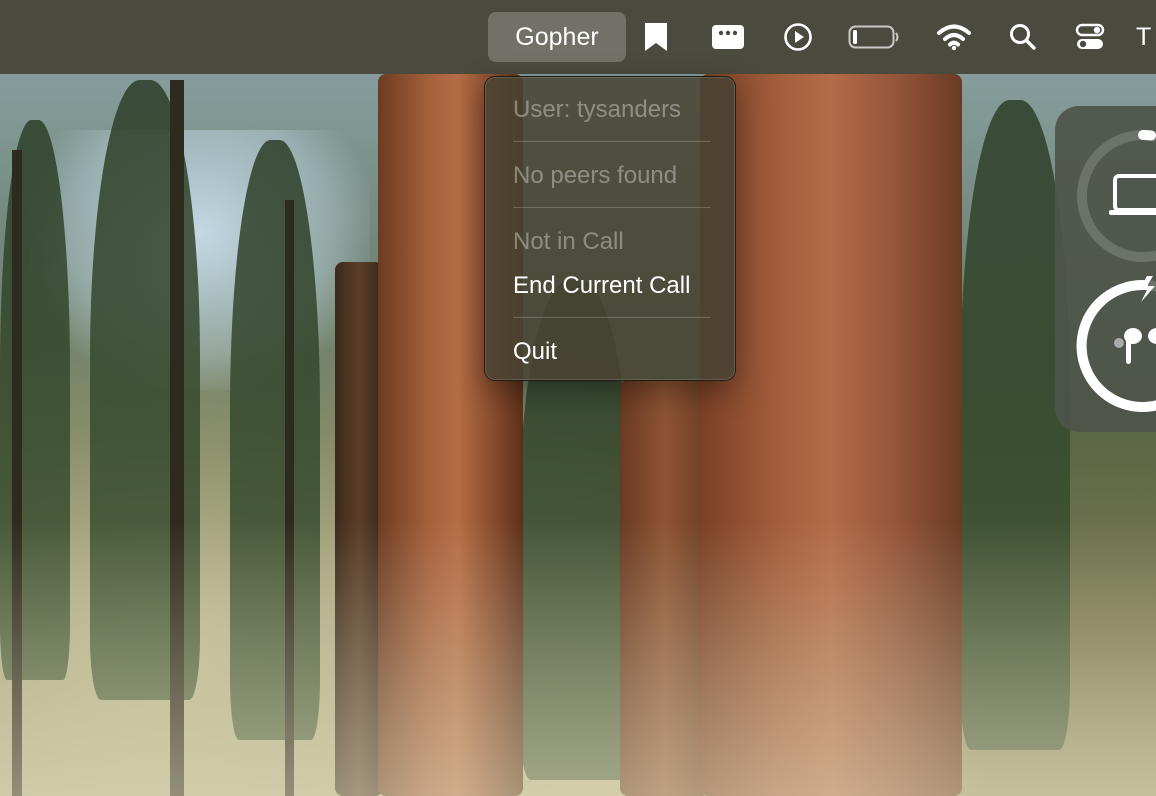 The width and height of the screenshot is (1156, 796). Describe the element at coordinates (1132, 194) in the screenshot. I see `laptop-icon` at that location.